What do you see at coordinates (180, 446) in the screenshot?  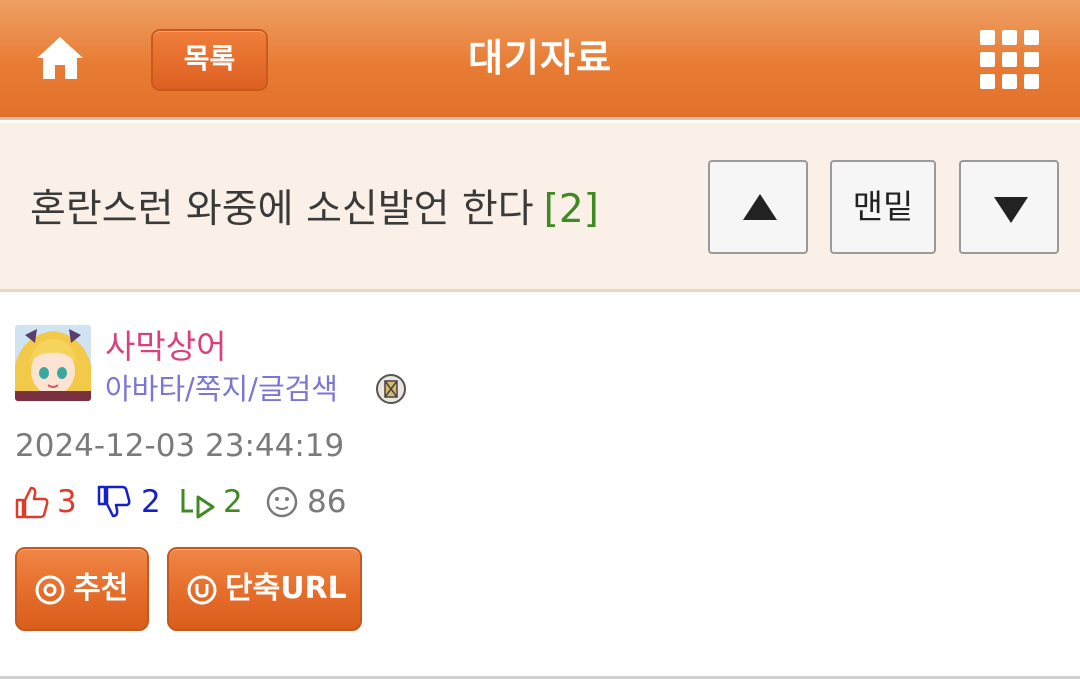 I see `post-date: 2024-12-03 23:44:19` at bounding box center [180, 446].